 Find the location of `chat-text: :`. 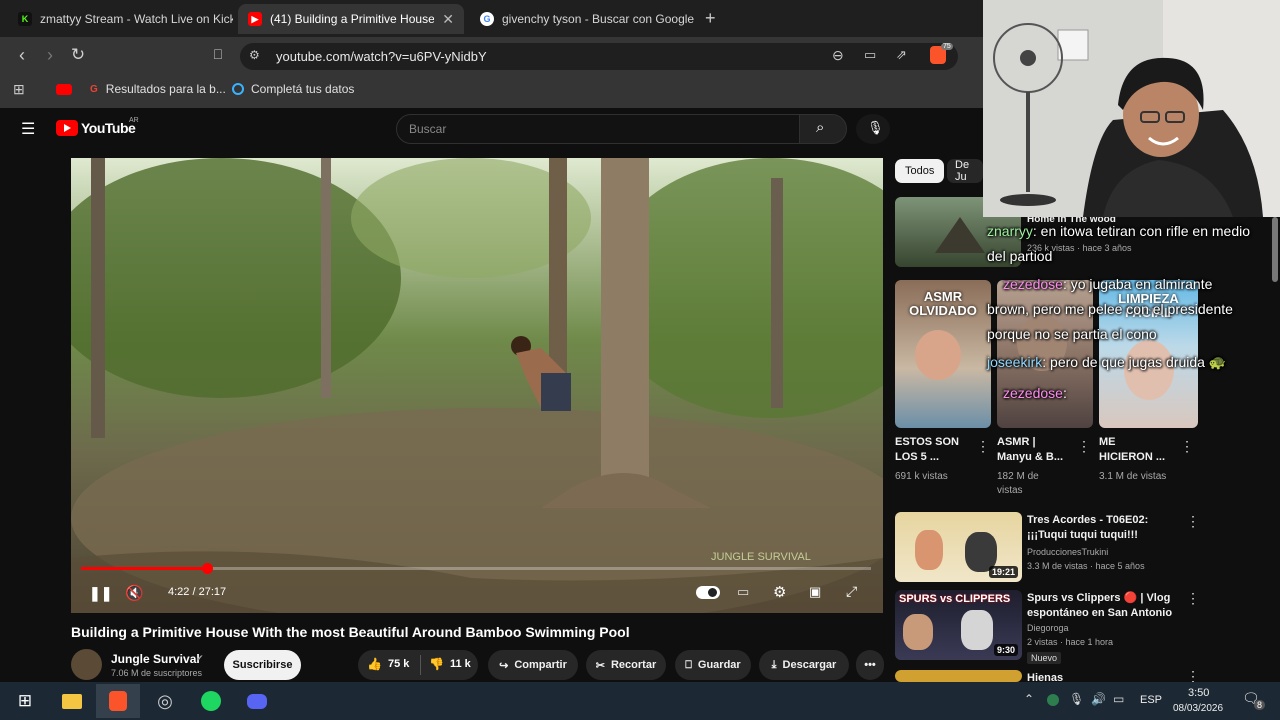

chat-text: : is located at coordinates (1064, 393).